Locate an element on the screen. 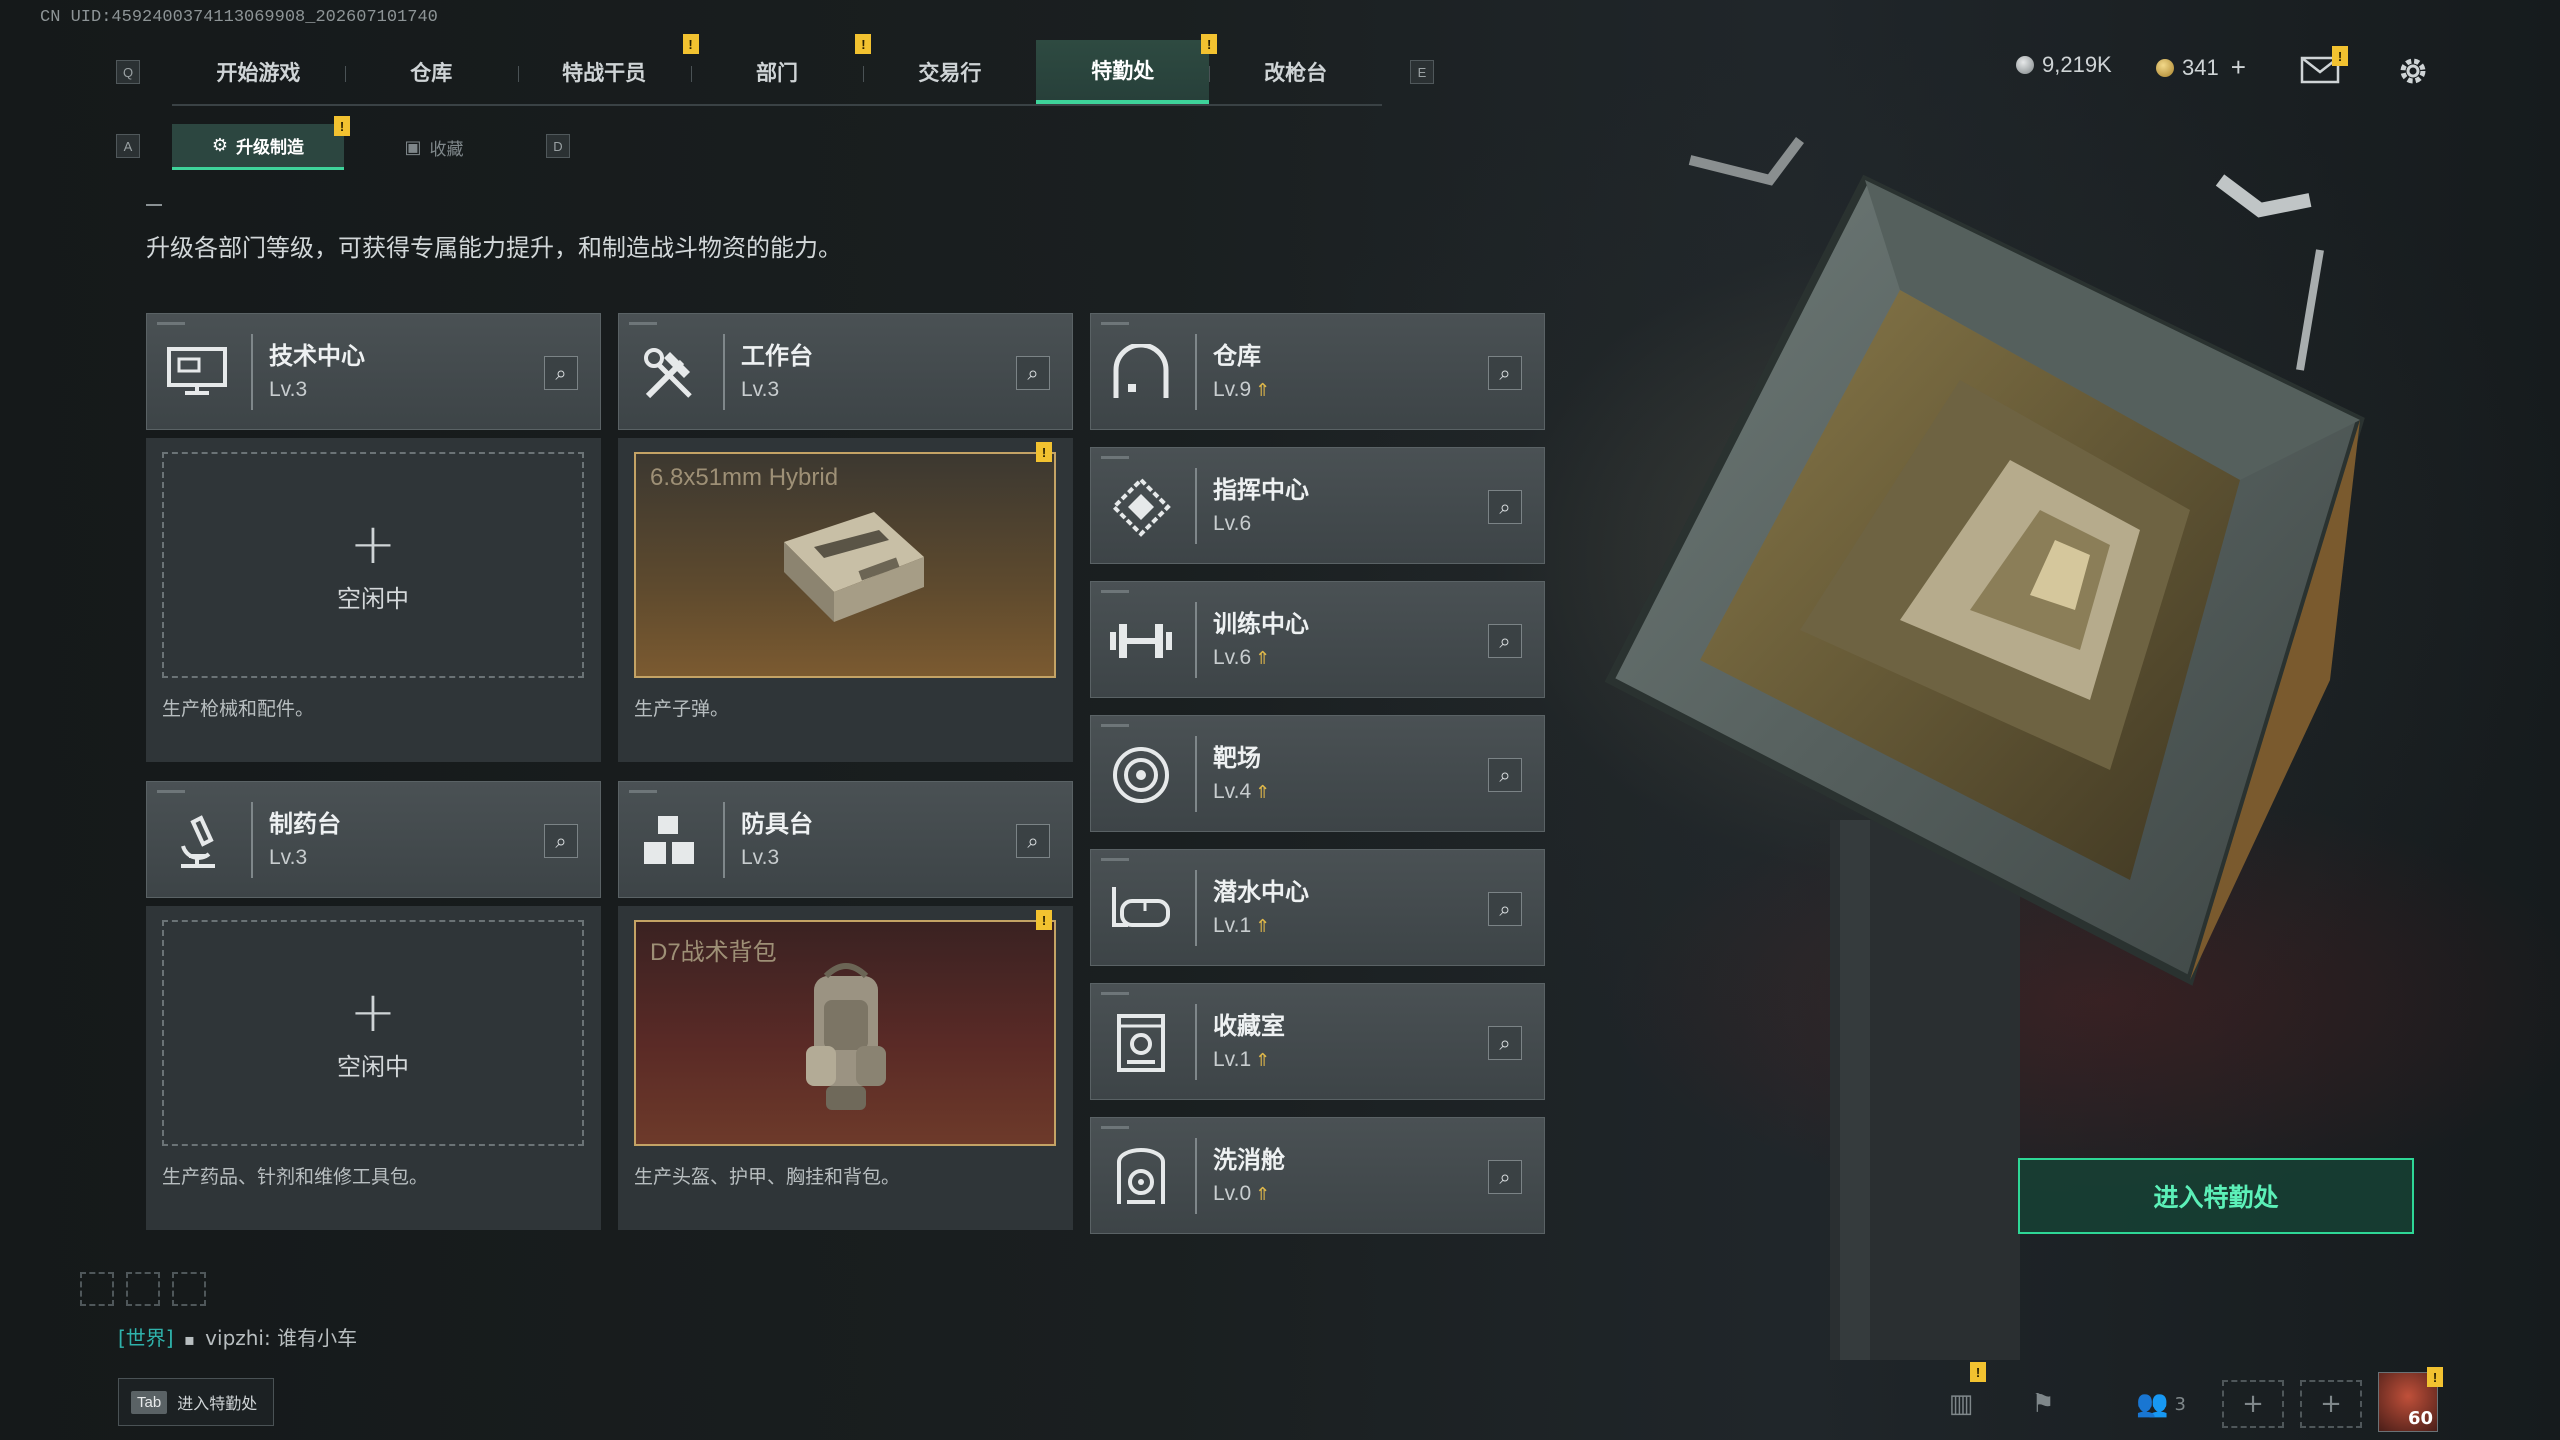  dept-name: 收藏室 is located at coordinates (1249, 1026).